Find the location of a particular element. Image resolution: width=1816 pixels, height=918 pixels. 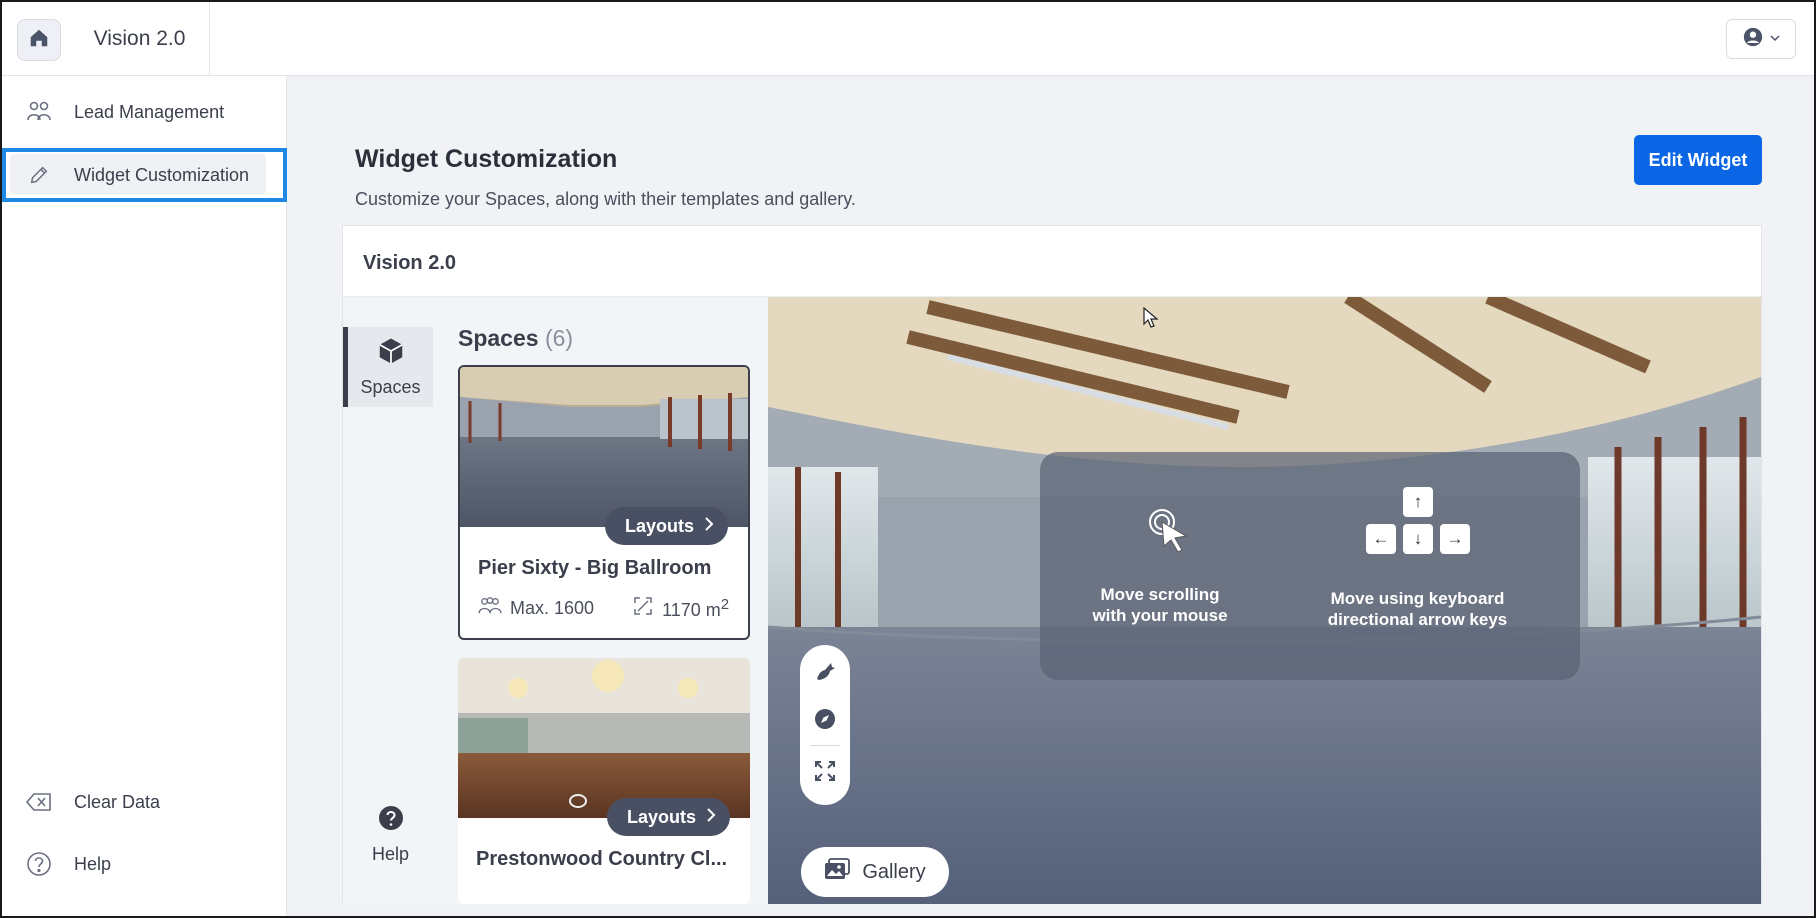

sidebar-item-clear-data: Clear Data is located at coordinates (144, 802).